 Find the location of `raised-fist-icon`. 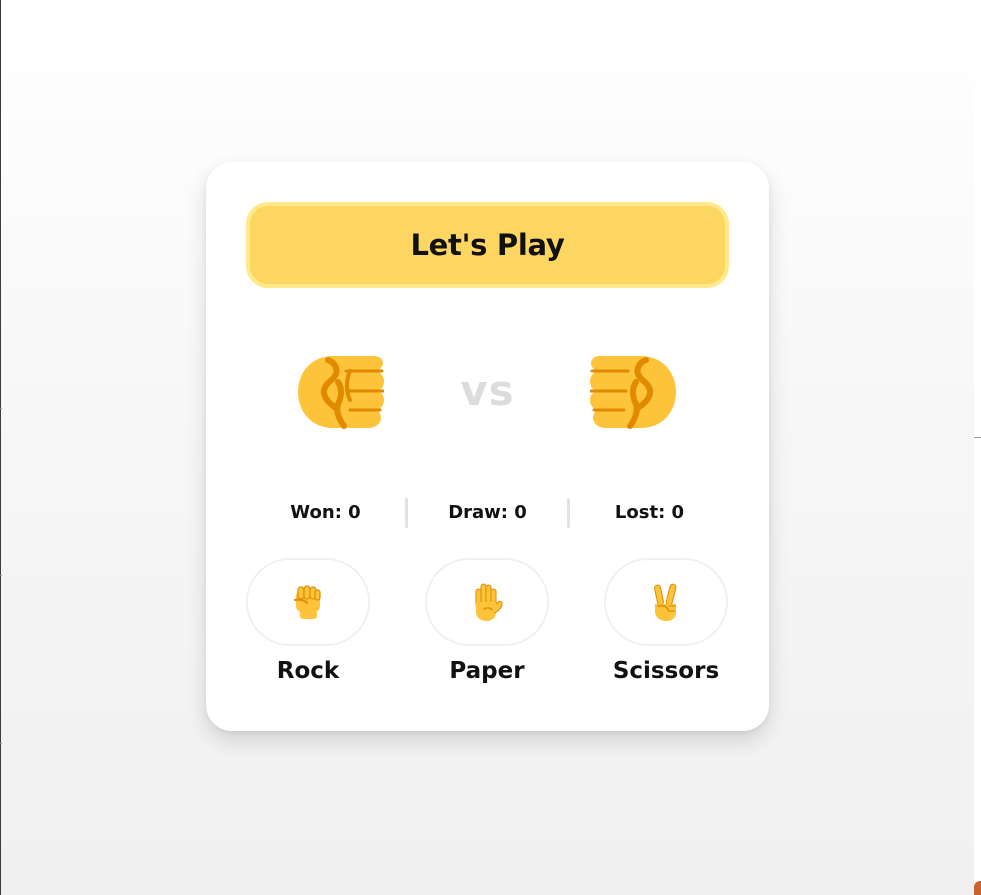

raised-fist-icon is located at coordinates (307, 602).